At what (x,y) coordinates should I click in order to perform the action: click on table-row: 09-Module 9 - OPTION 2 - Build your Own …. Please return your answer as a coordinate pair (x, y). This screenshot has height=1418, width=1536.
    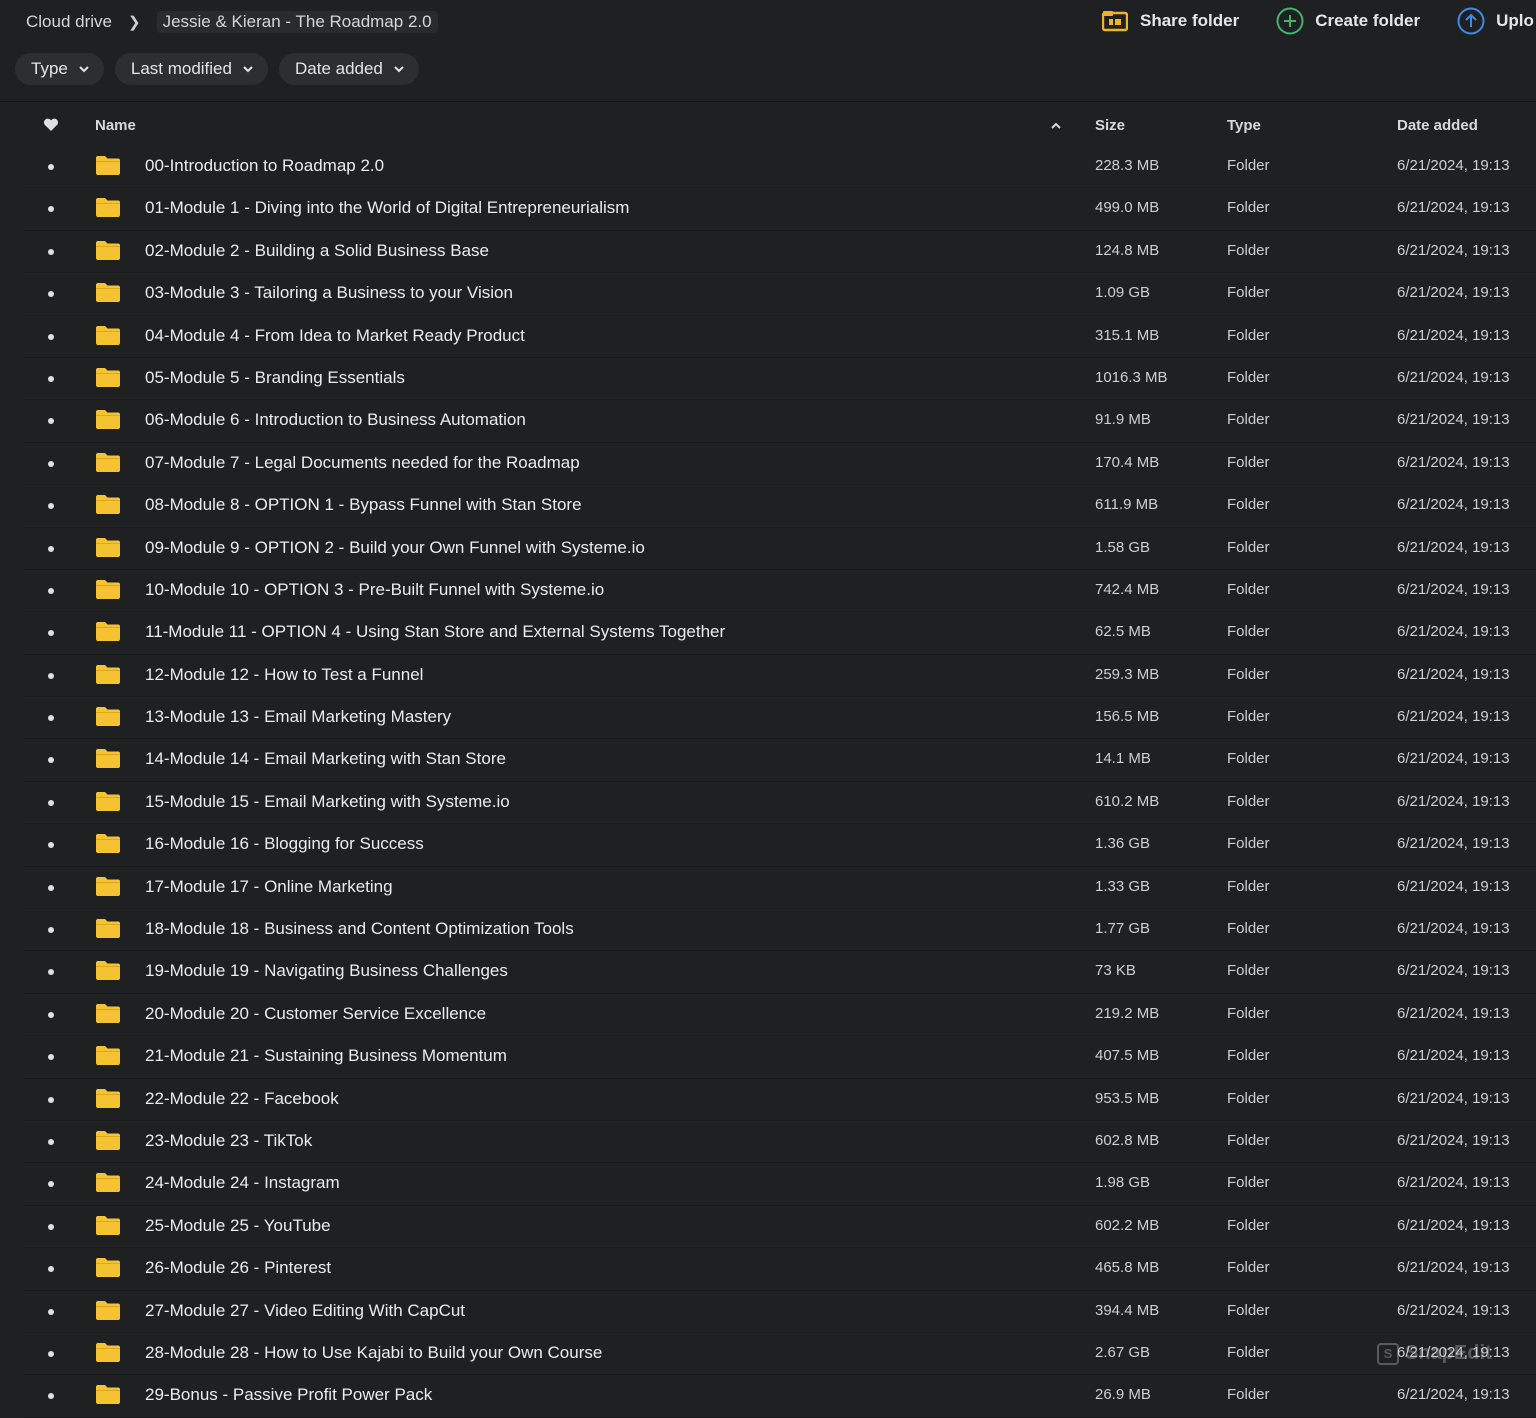
    Looking at the image, I should click on (780, 549).